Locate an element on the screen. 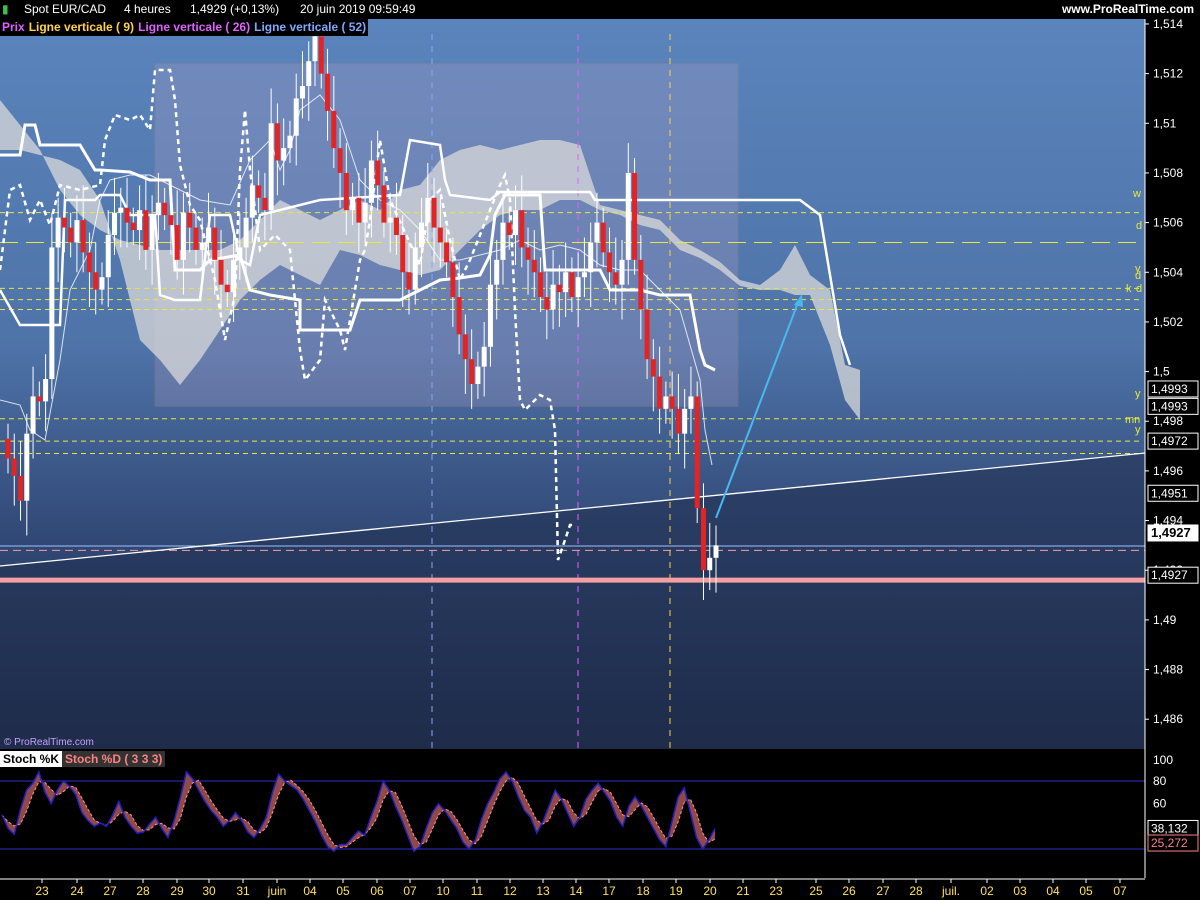 The height and width of the screenshot is (900, 1200). panel-separator is located at coordinates (600, 750).